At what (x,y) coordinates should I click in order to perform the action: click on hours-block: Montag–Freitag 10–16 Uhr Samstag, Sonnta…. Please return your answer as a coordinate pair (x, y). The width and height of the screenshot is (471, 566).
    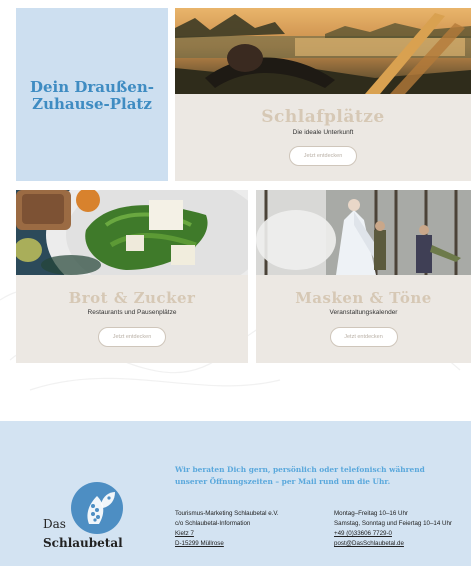
    Looking at the image, I should click on (393, 529).